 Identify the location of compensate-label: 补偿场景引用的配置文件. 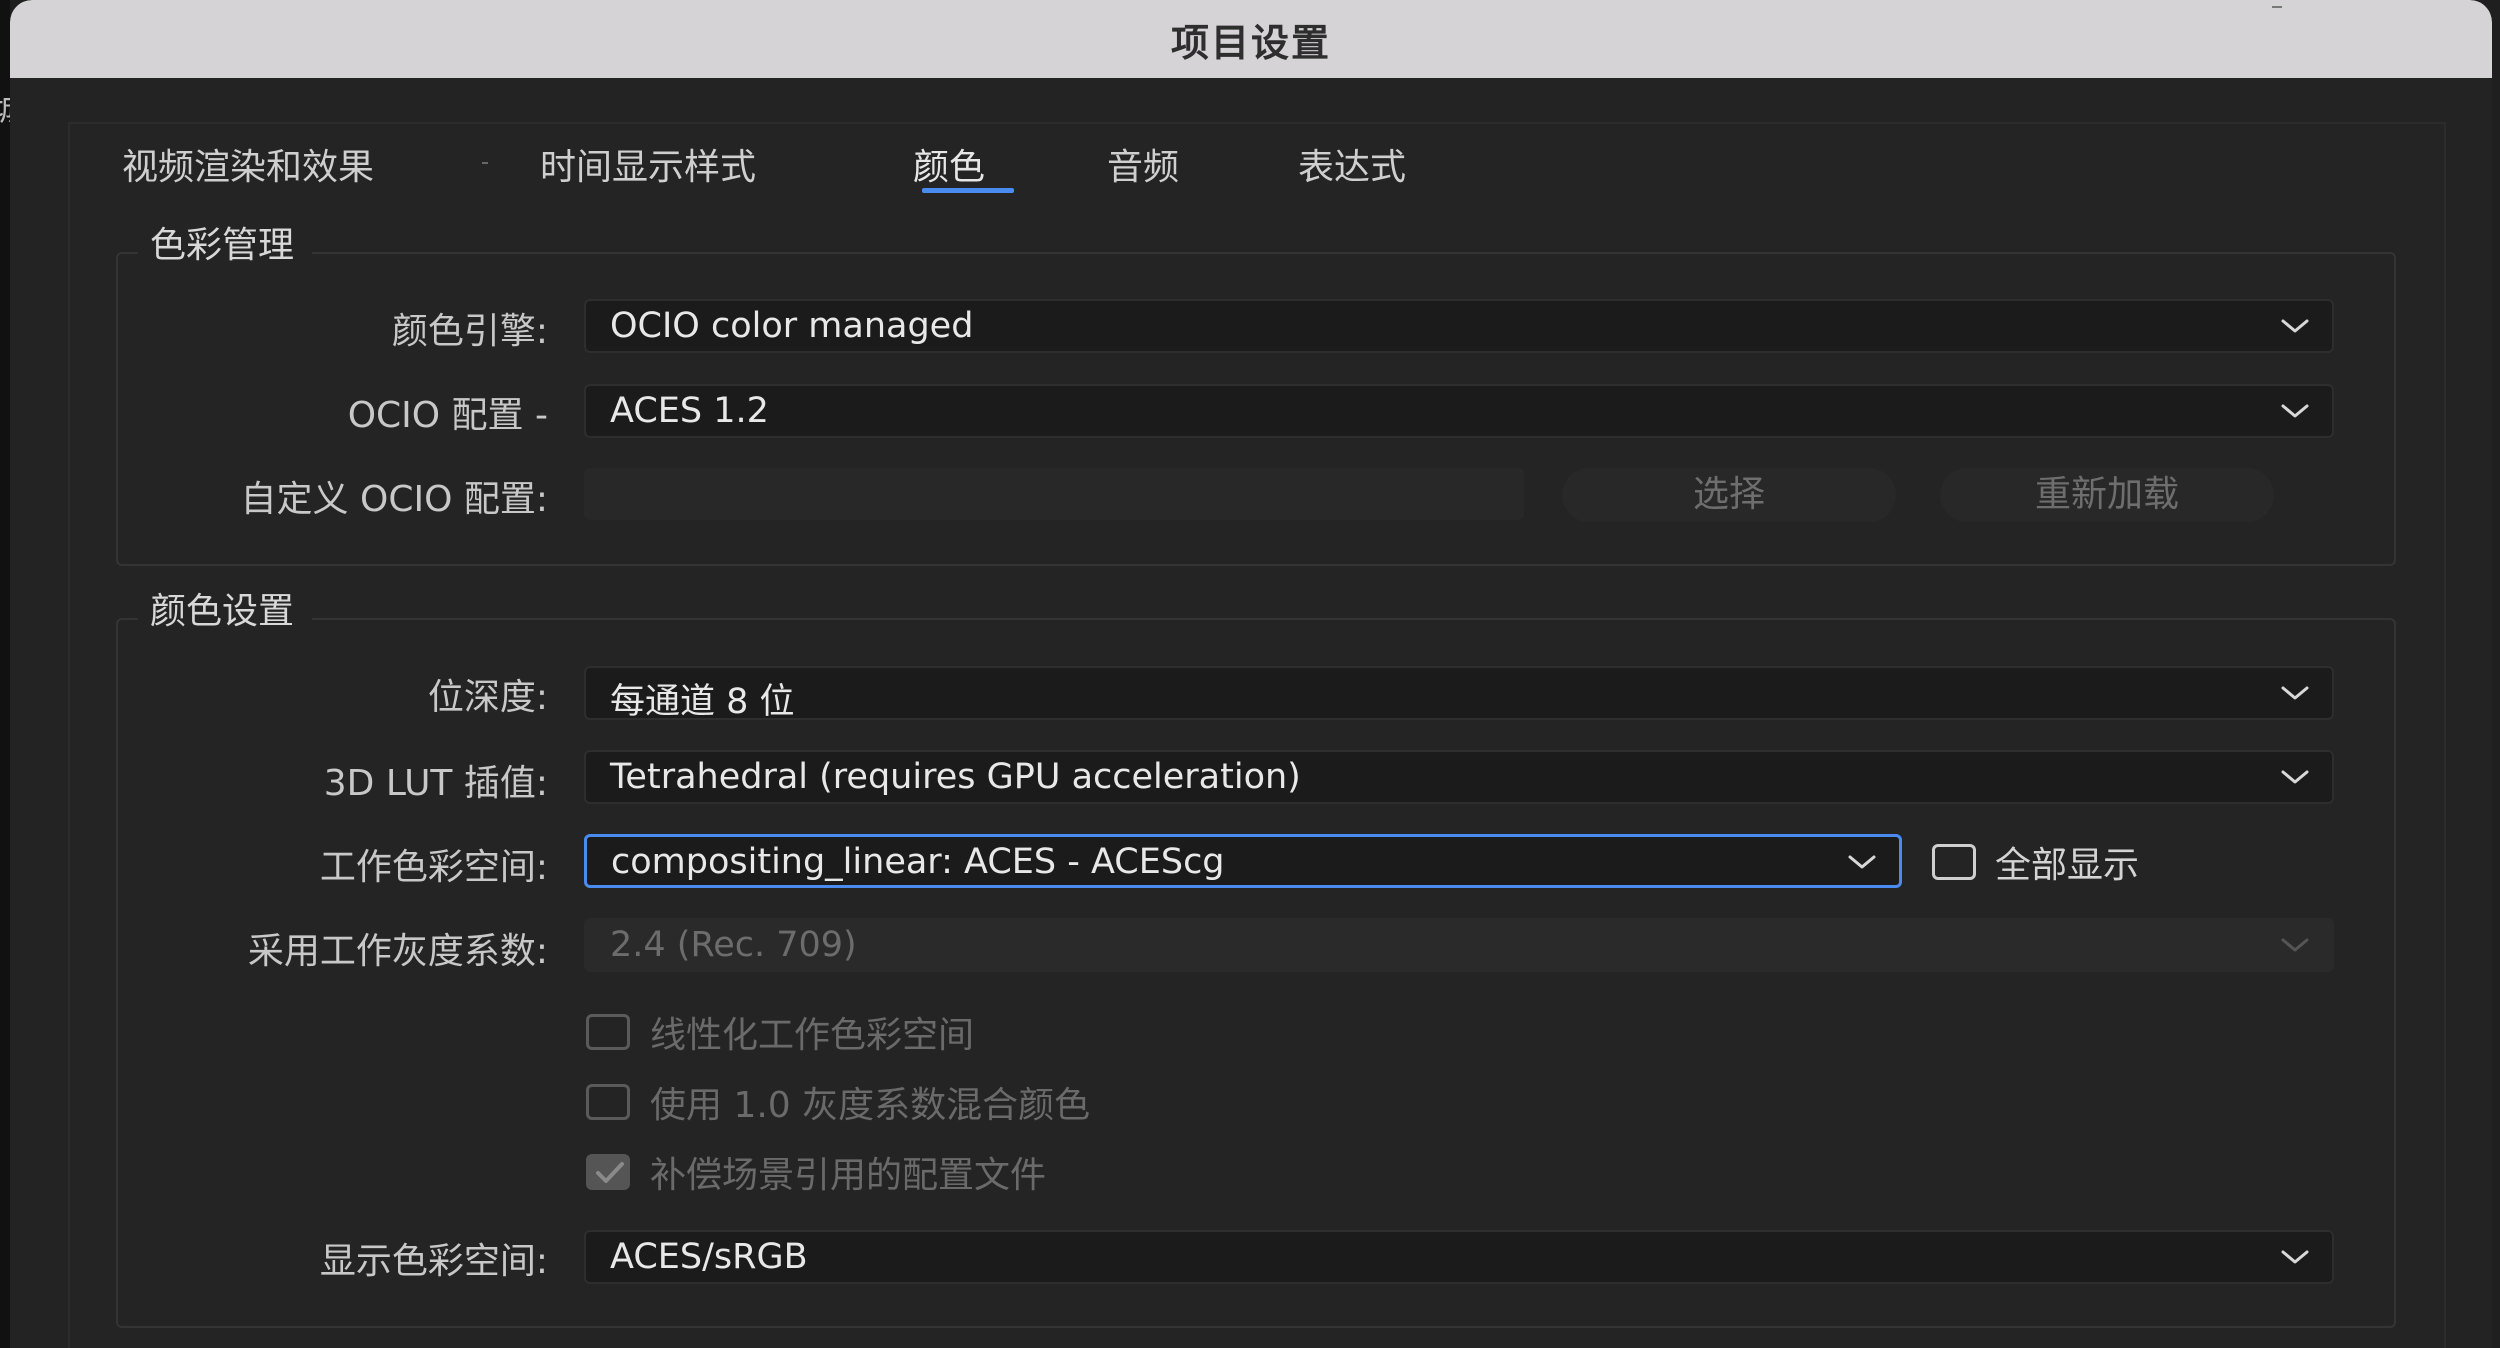
(848, 1175).